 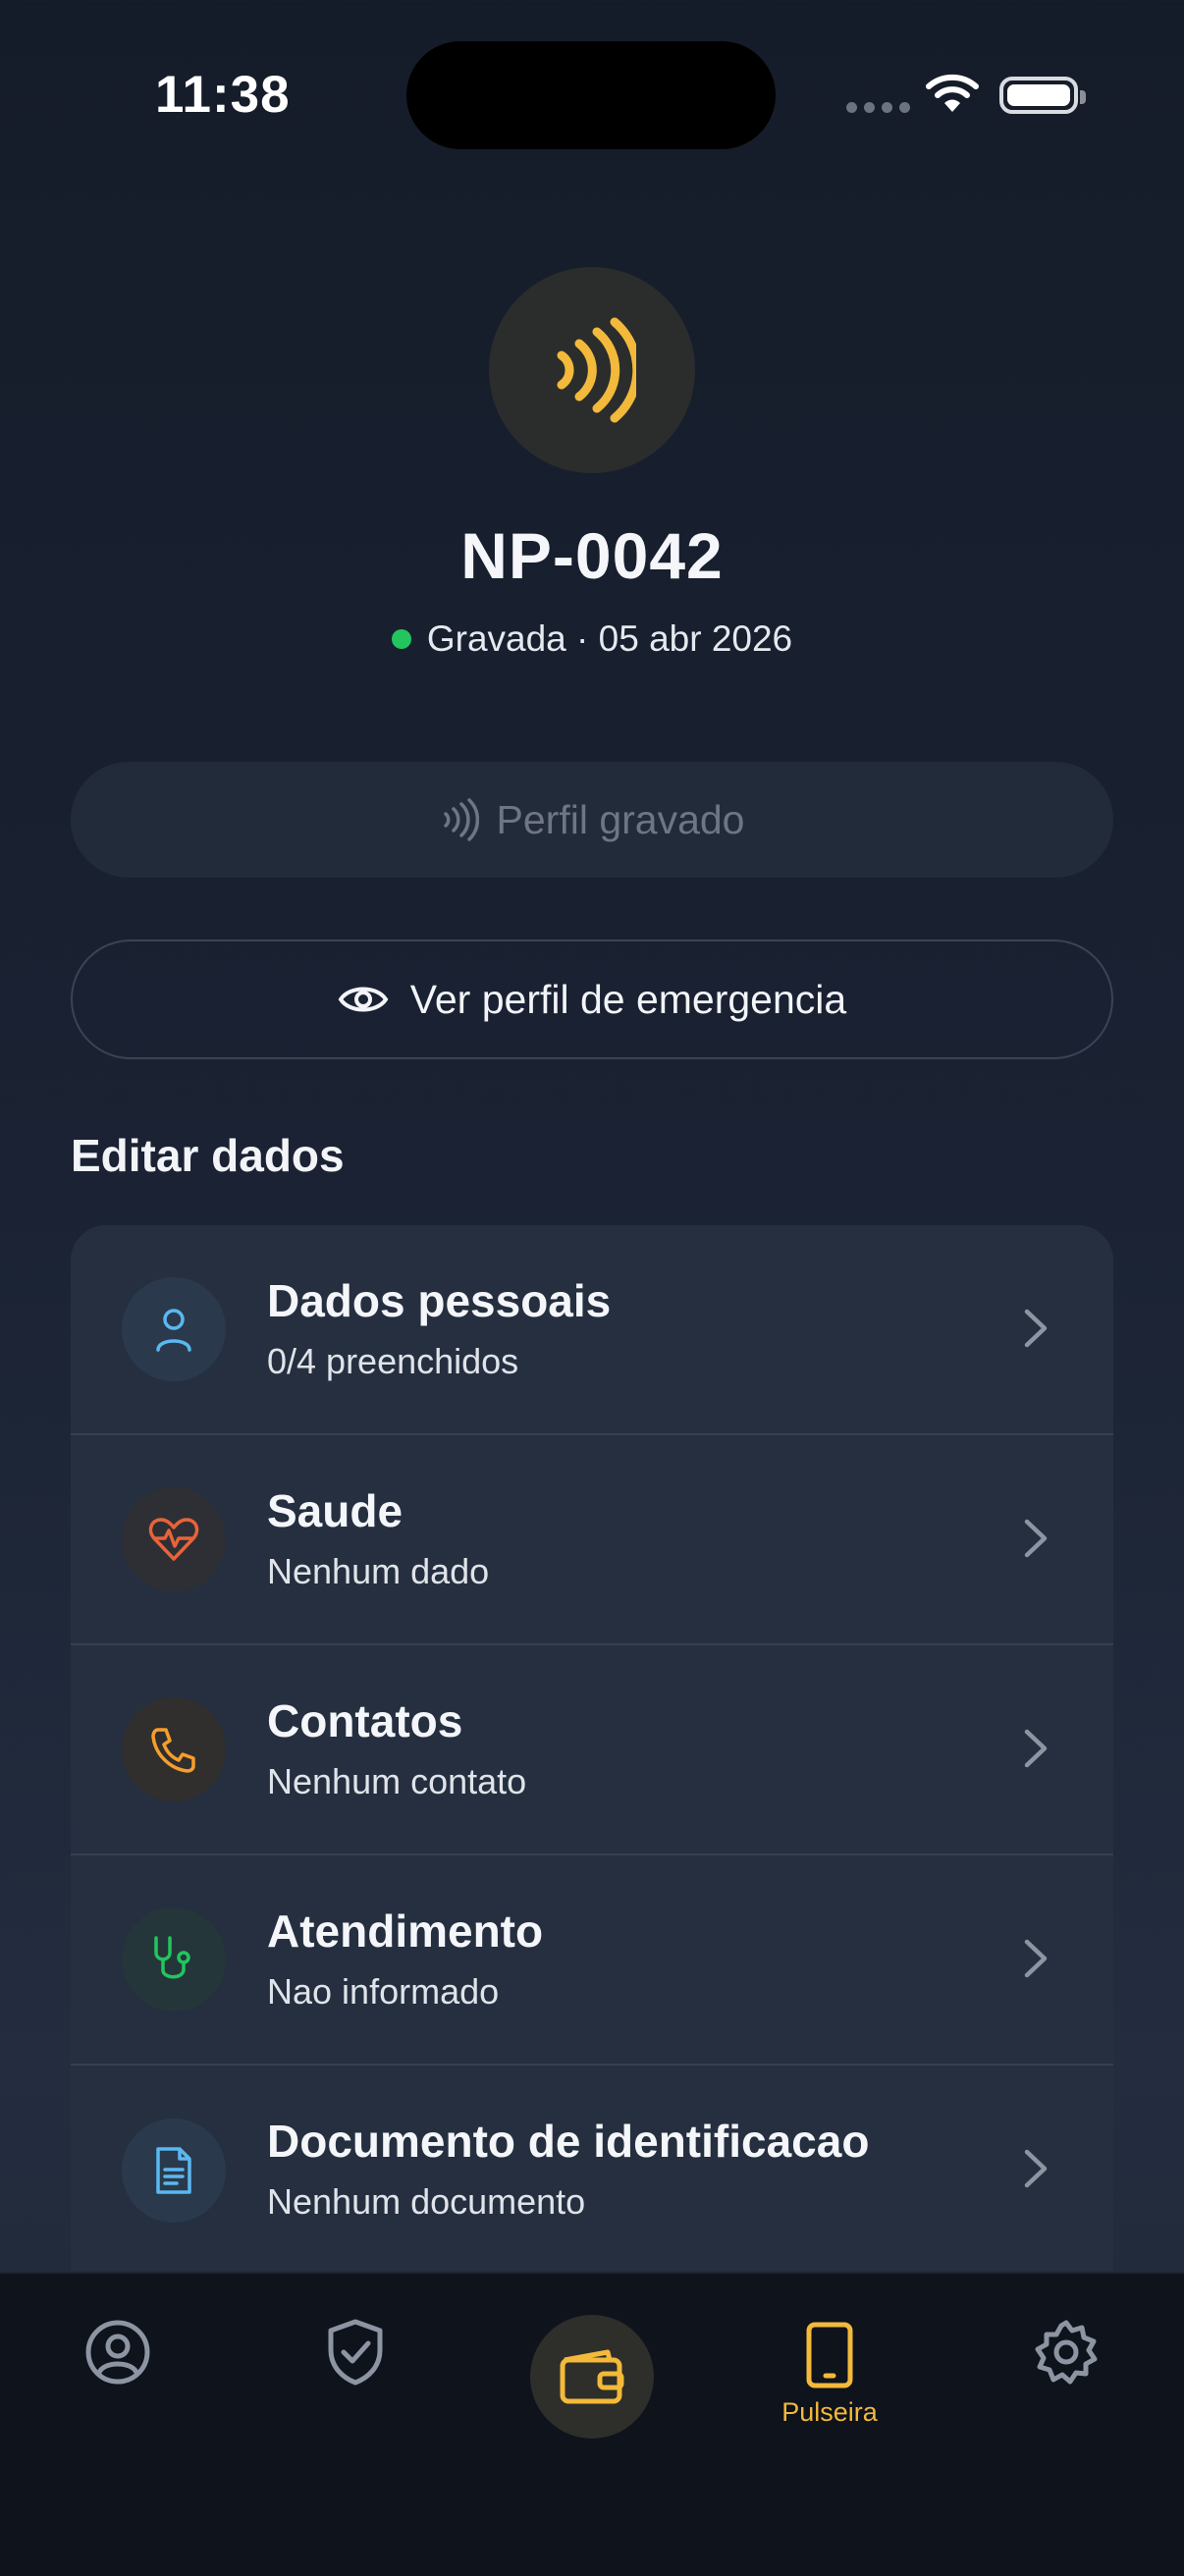 I want to click on tab-wallet, so click(x=592, y=2377).